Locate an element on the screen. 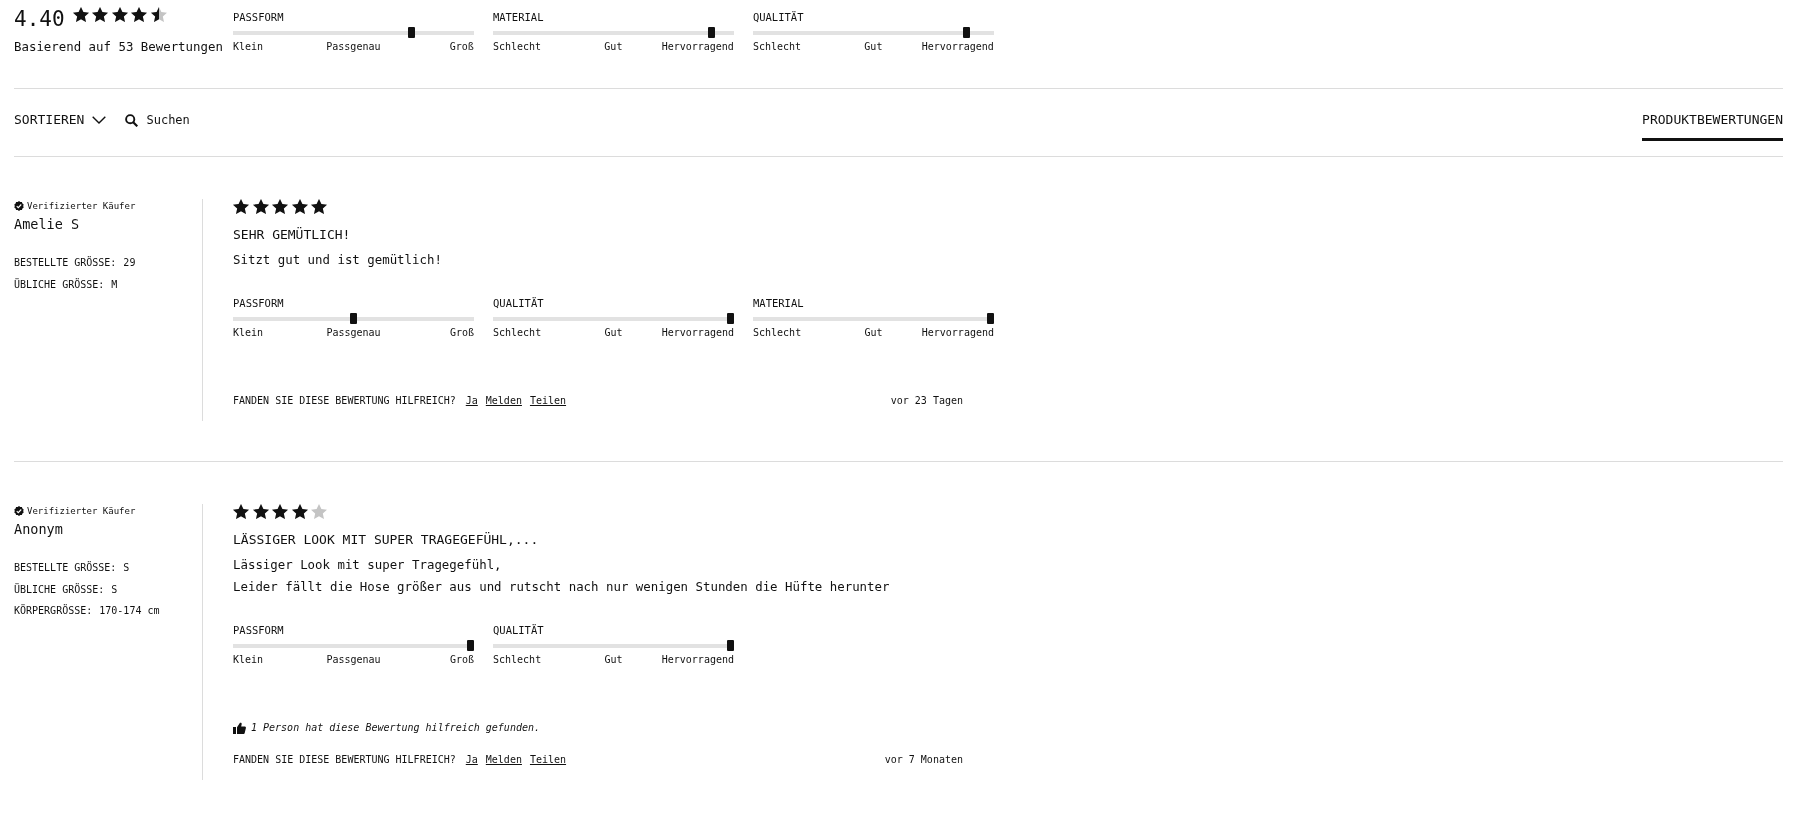  review-text: Lässiger Look mit super Tragegefühl, Leider fällt die Hose größer aus und rutscht nach nur wenigen Stunden die Hüfte herunter is located at coordinates (561, 576).